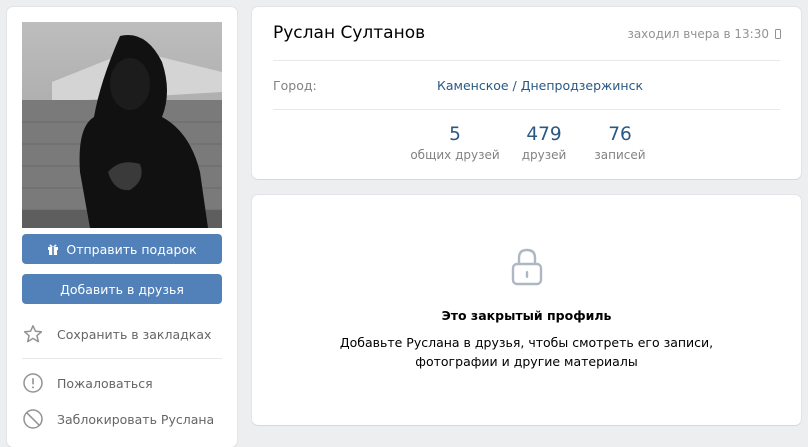 This screenshot has width=808, height=447. What do you see at coordinates (349, 33) in the screenshot?
I see `page-title: Руслан Султанов` at bounding box center [349, 33].